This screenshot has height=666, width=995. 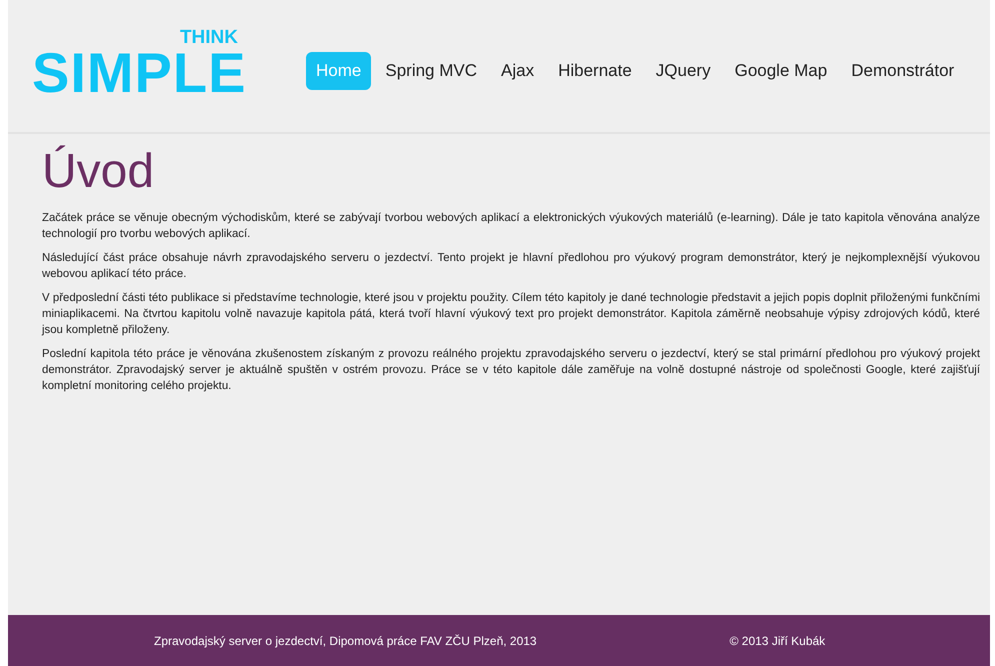 I want to click on nav-link: Demonstrátor, so click(x=902, y=71).